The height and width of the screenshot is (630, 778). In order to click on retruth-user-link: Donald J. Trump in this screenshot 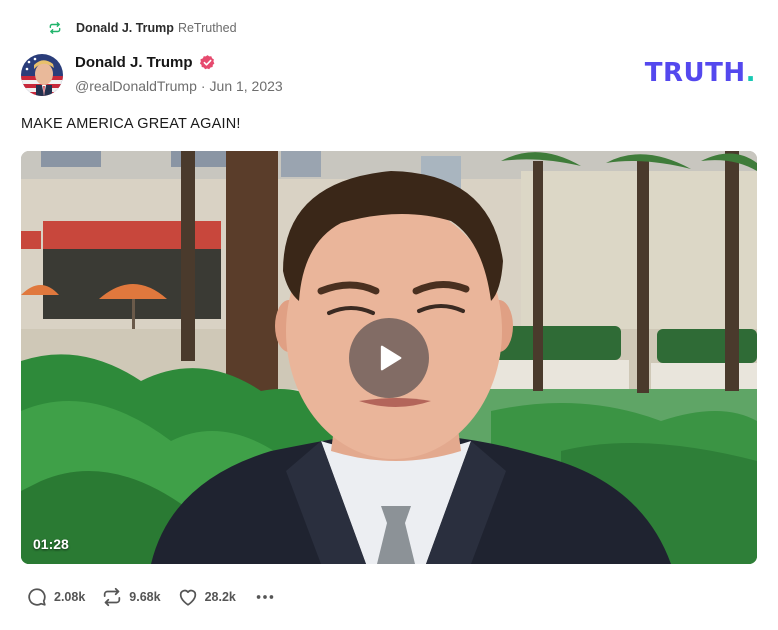, I will do `click(125, 28)`.